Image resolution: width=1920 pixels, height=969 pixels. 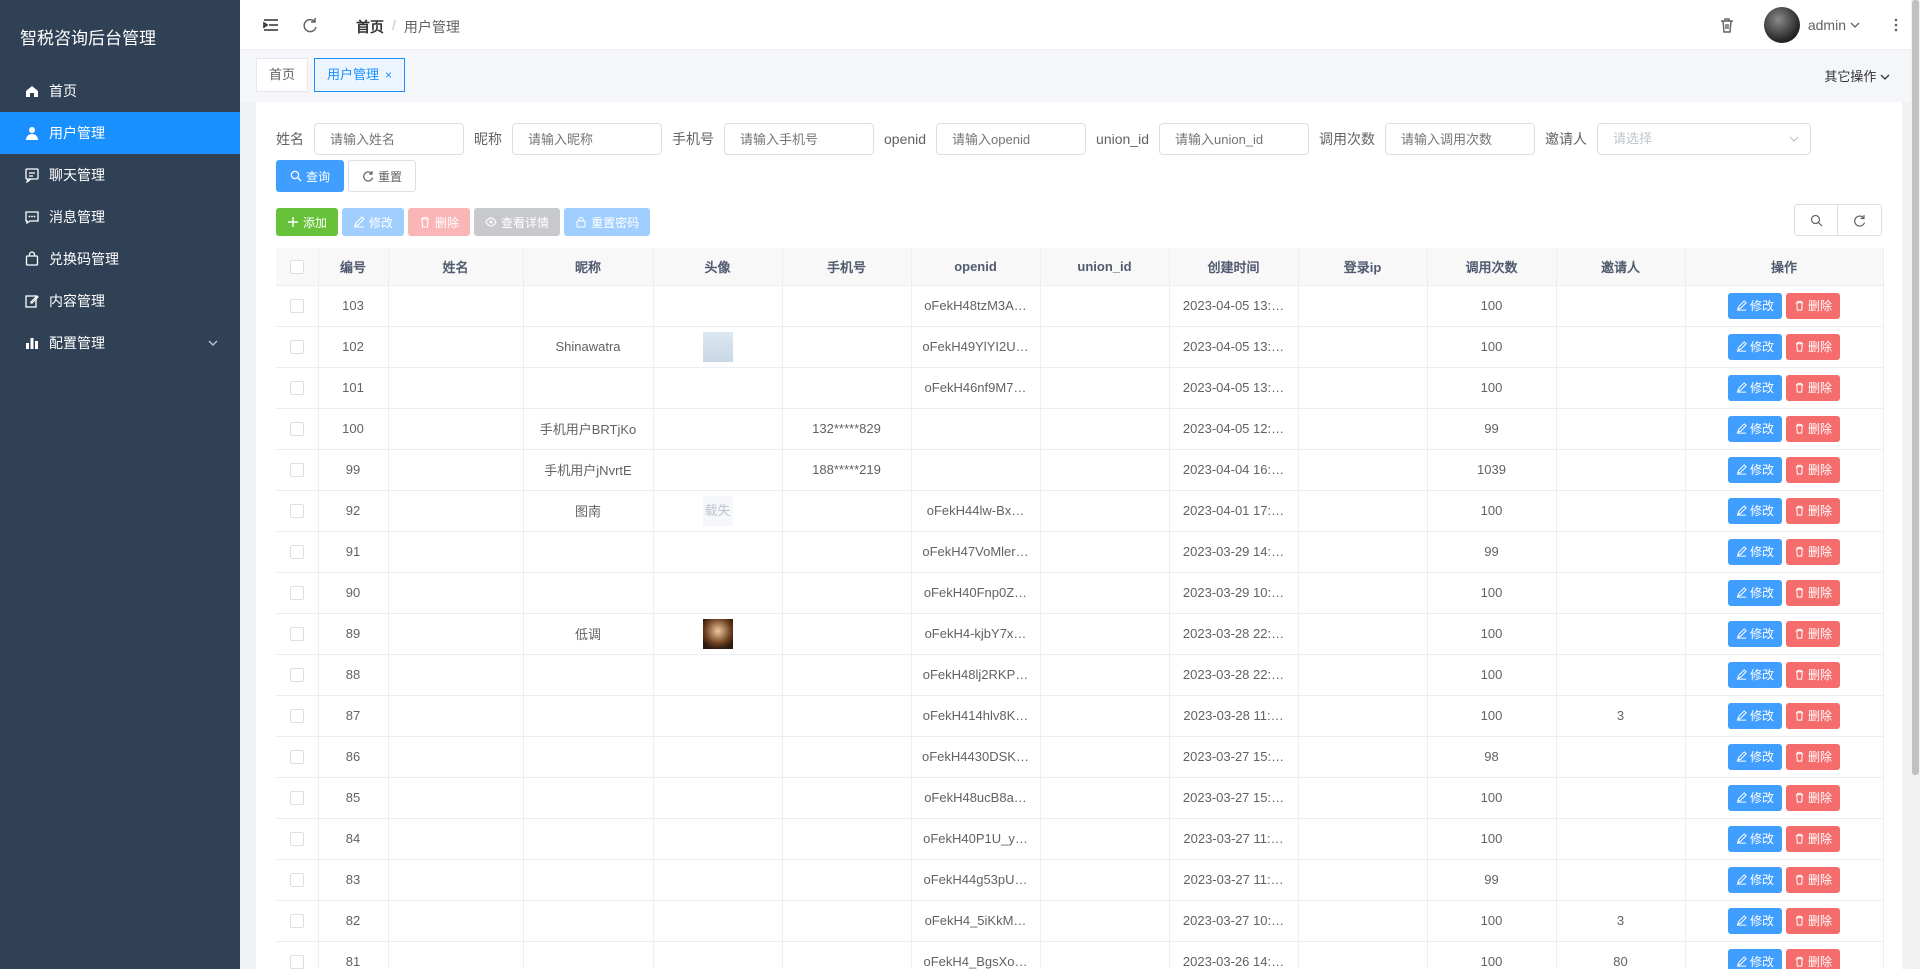 What do you see at coordinates (1915, 387) in the screenshot?
I see `scrollbar-thumb` at bounding box center [1915, 387].